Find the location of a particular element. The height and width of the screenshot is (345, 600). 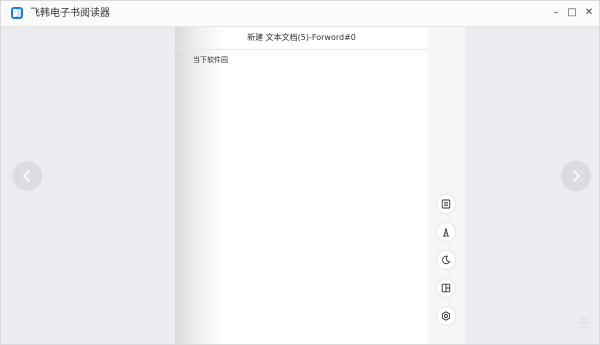

chevron-right-icon is located at coordinates (576, 176).